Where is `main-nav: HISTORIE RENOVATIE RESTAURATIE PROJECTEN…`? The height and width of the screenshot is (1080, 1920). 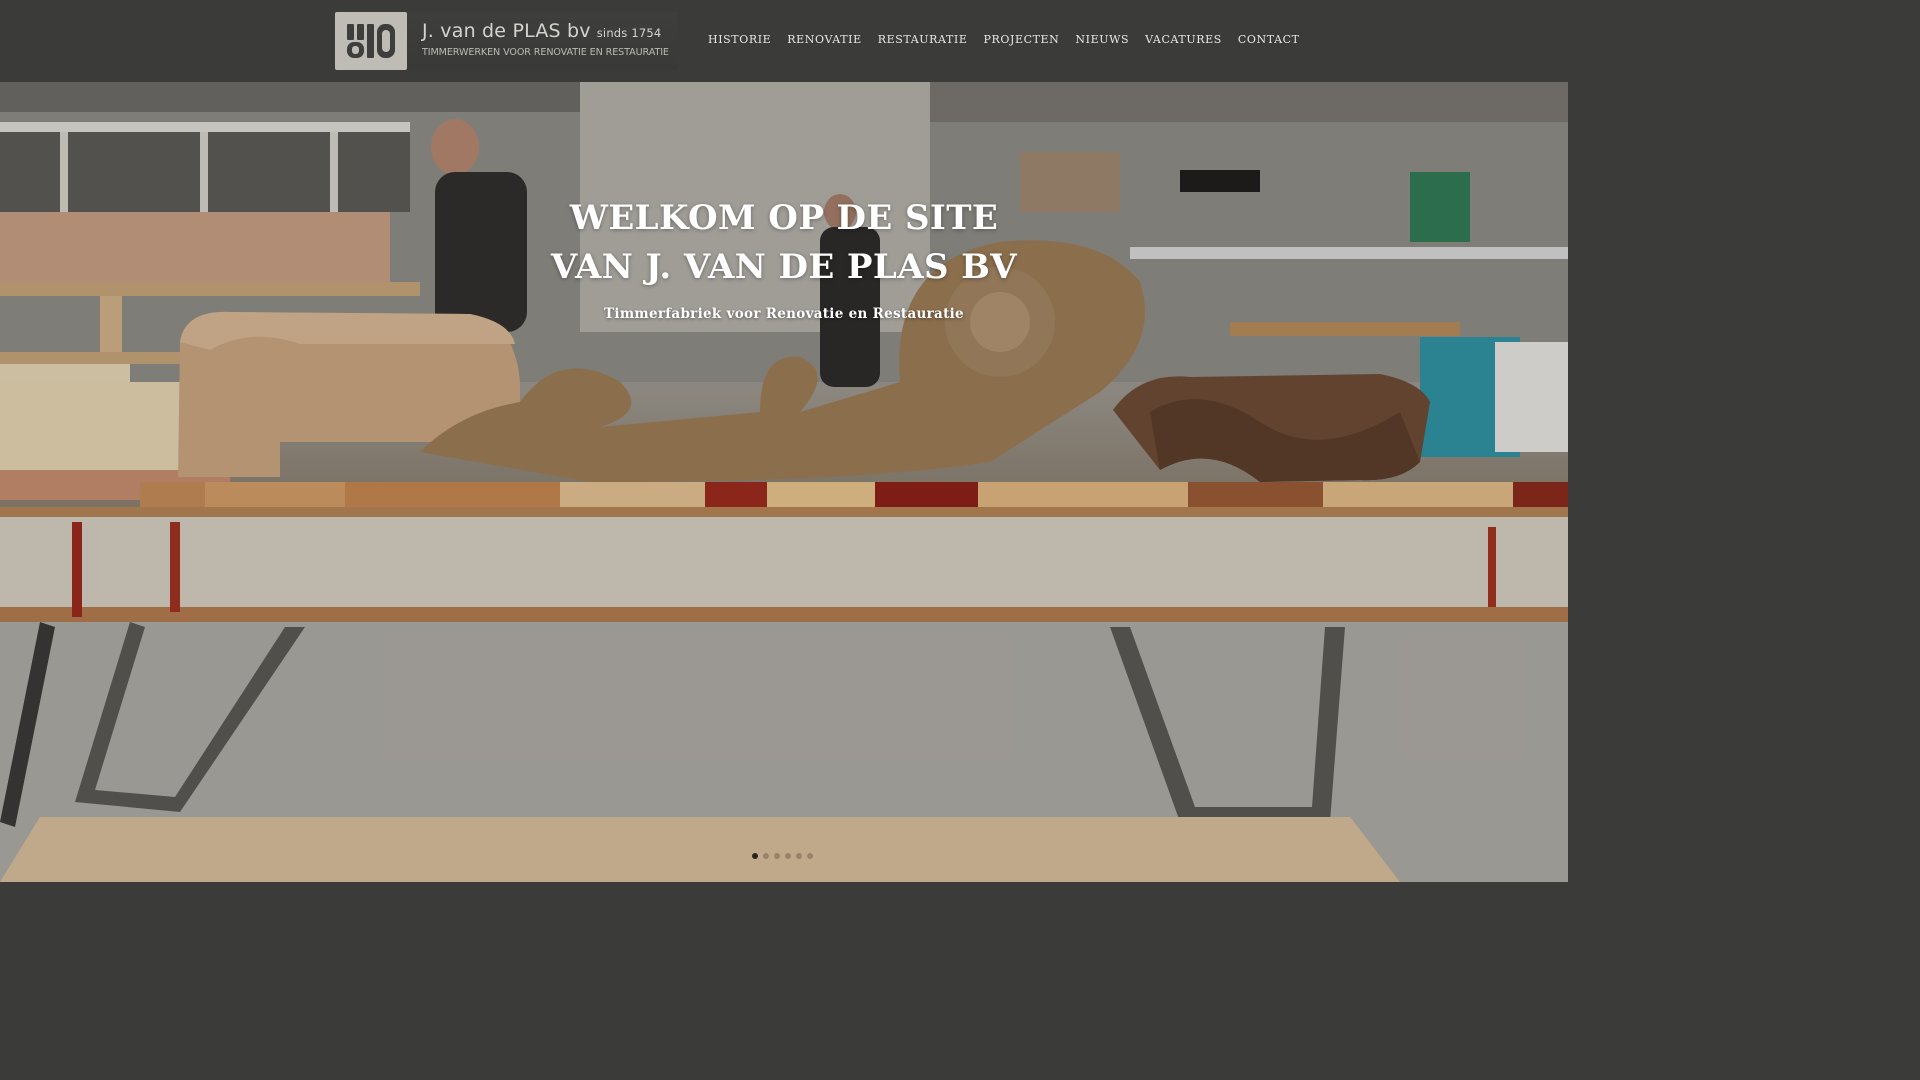
main-nav: HISTORIE RENOVATIE RESTAURATIE PROJECTEN… is located at coordinates (1008, 39).